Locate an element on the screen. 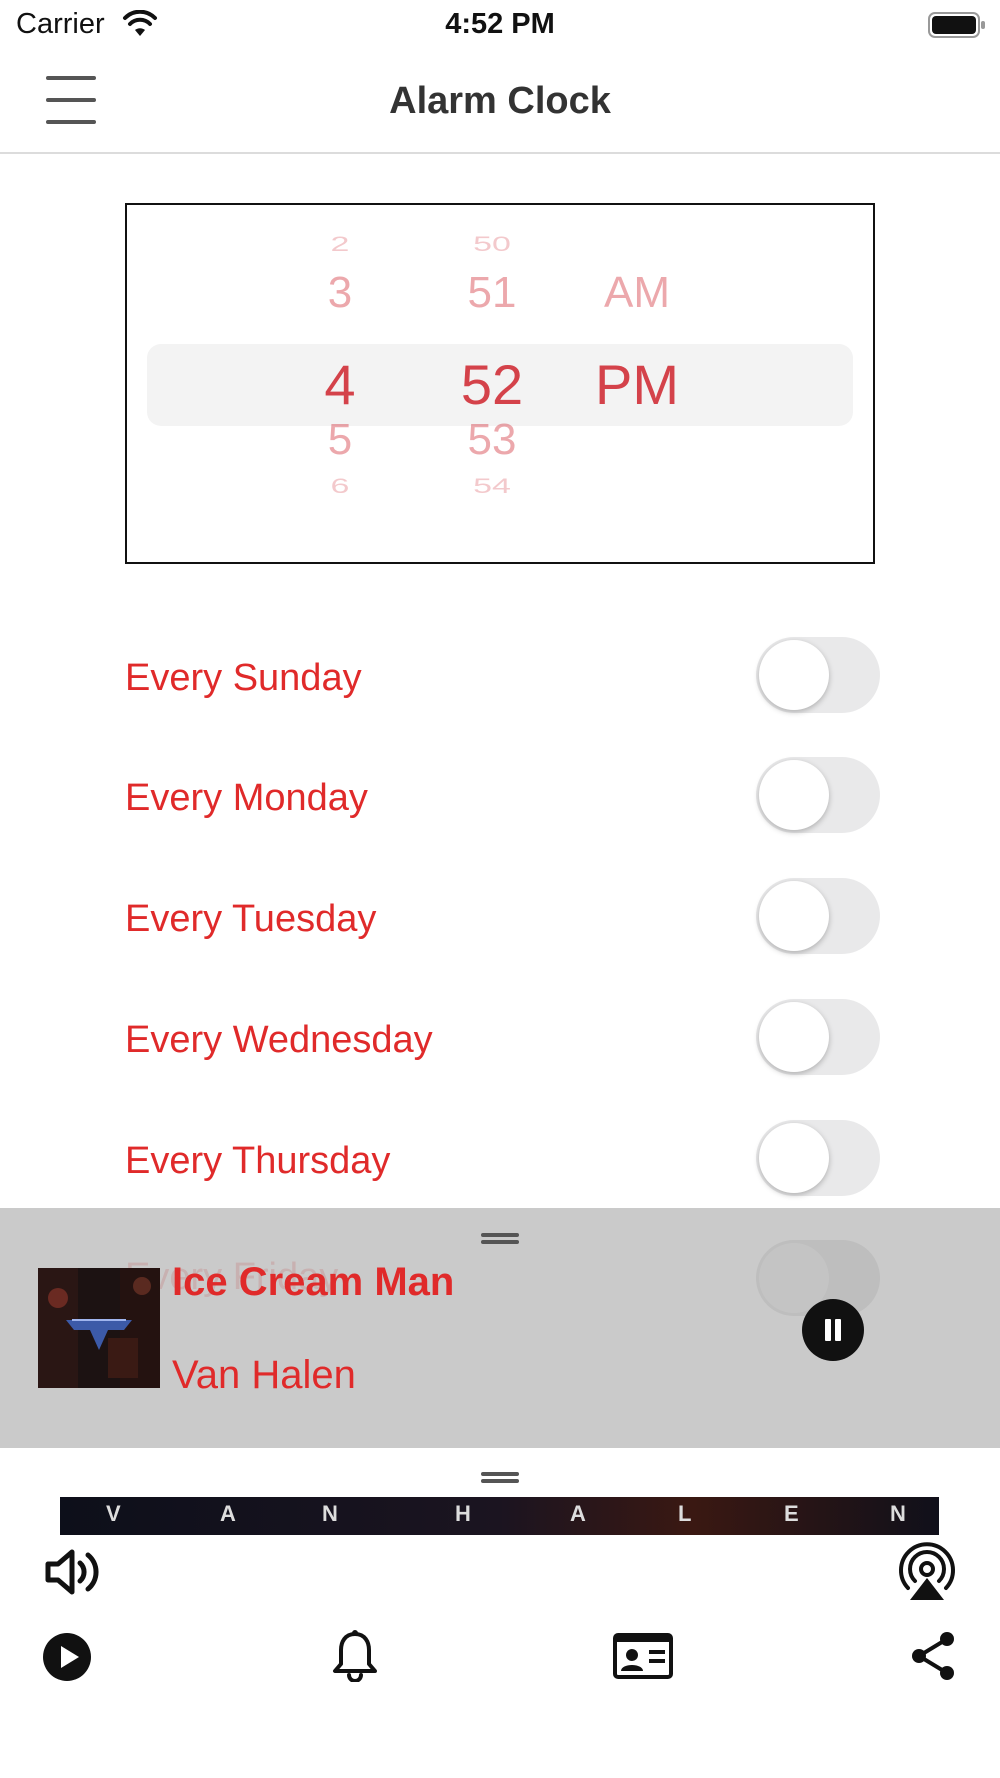 Image resolution: width=1000 pixels, height=1778 pixels. banner-letter: E is located at coordinates (791, 1513).